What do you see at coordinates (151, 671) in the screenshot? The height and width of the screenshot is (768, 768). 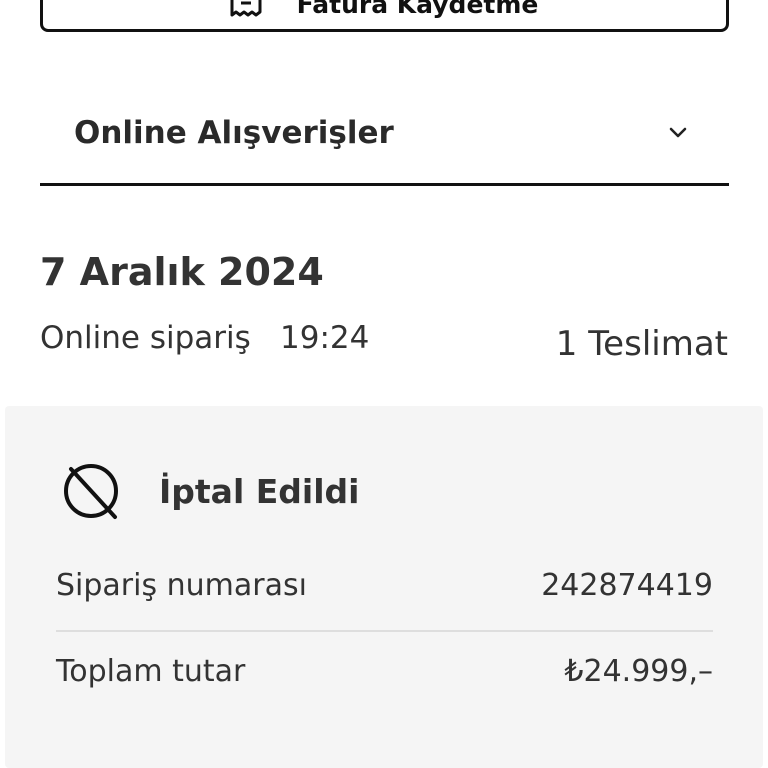 I see `total-amount-label: Toplam tutar` at bounding box center [151, 671].